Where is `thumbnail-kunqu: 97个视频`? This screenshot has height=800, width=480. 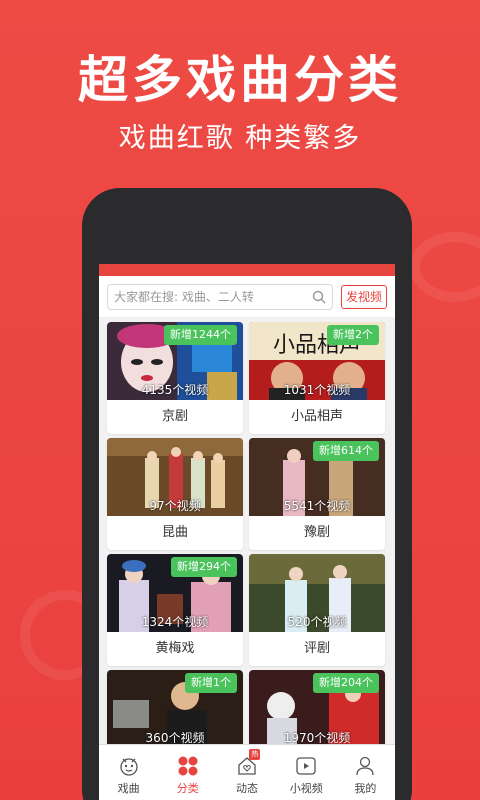
thumbnail-kunqu: 97个视频 is located at coordinates (175, 477).